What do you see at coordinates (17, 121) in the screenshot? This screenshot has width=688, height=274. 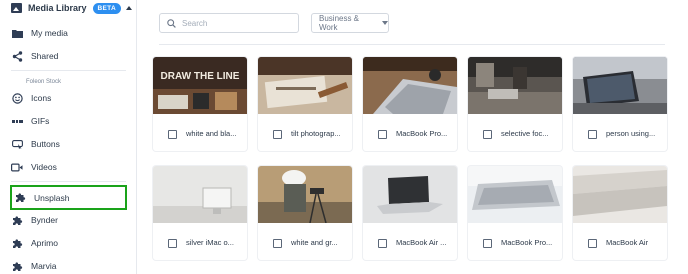 I see `gif-icon` at bounding box center [17, 121].